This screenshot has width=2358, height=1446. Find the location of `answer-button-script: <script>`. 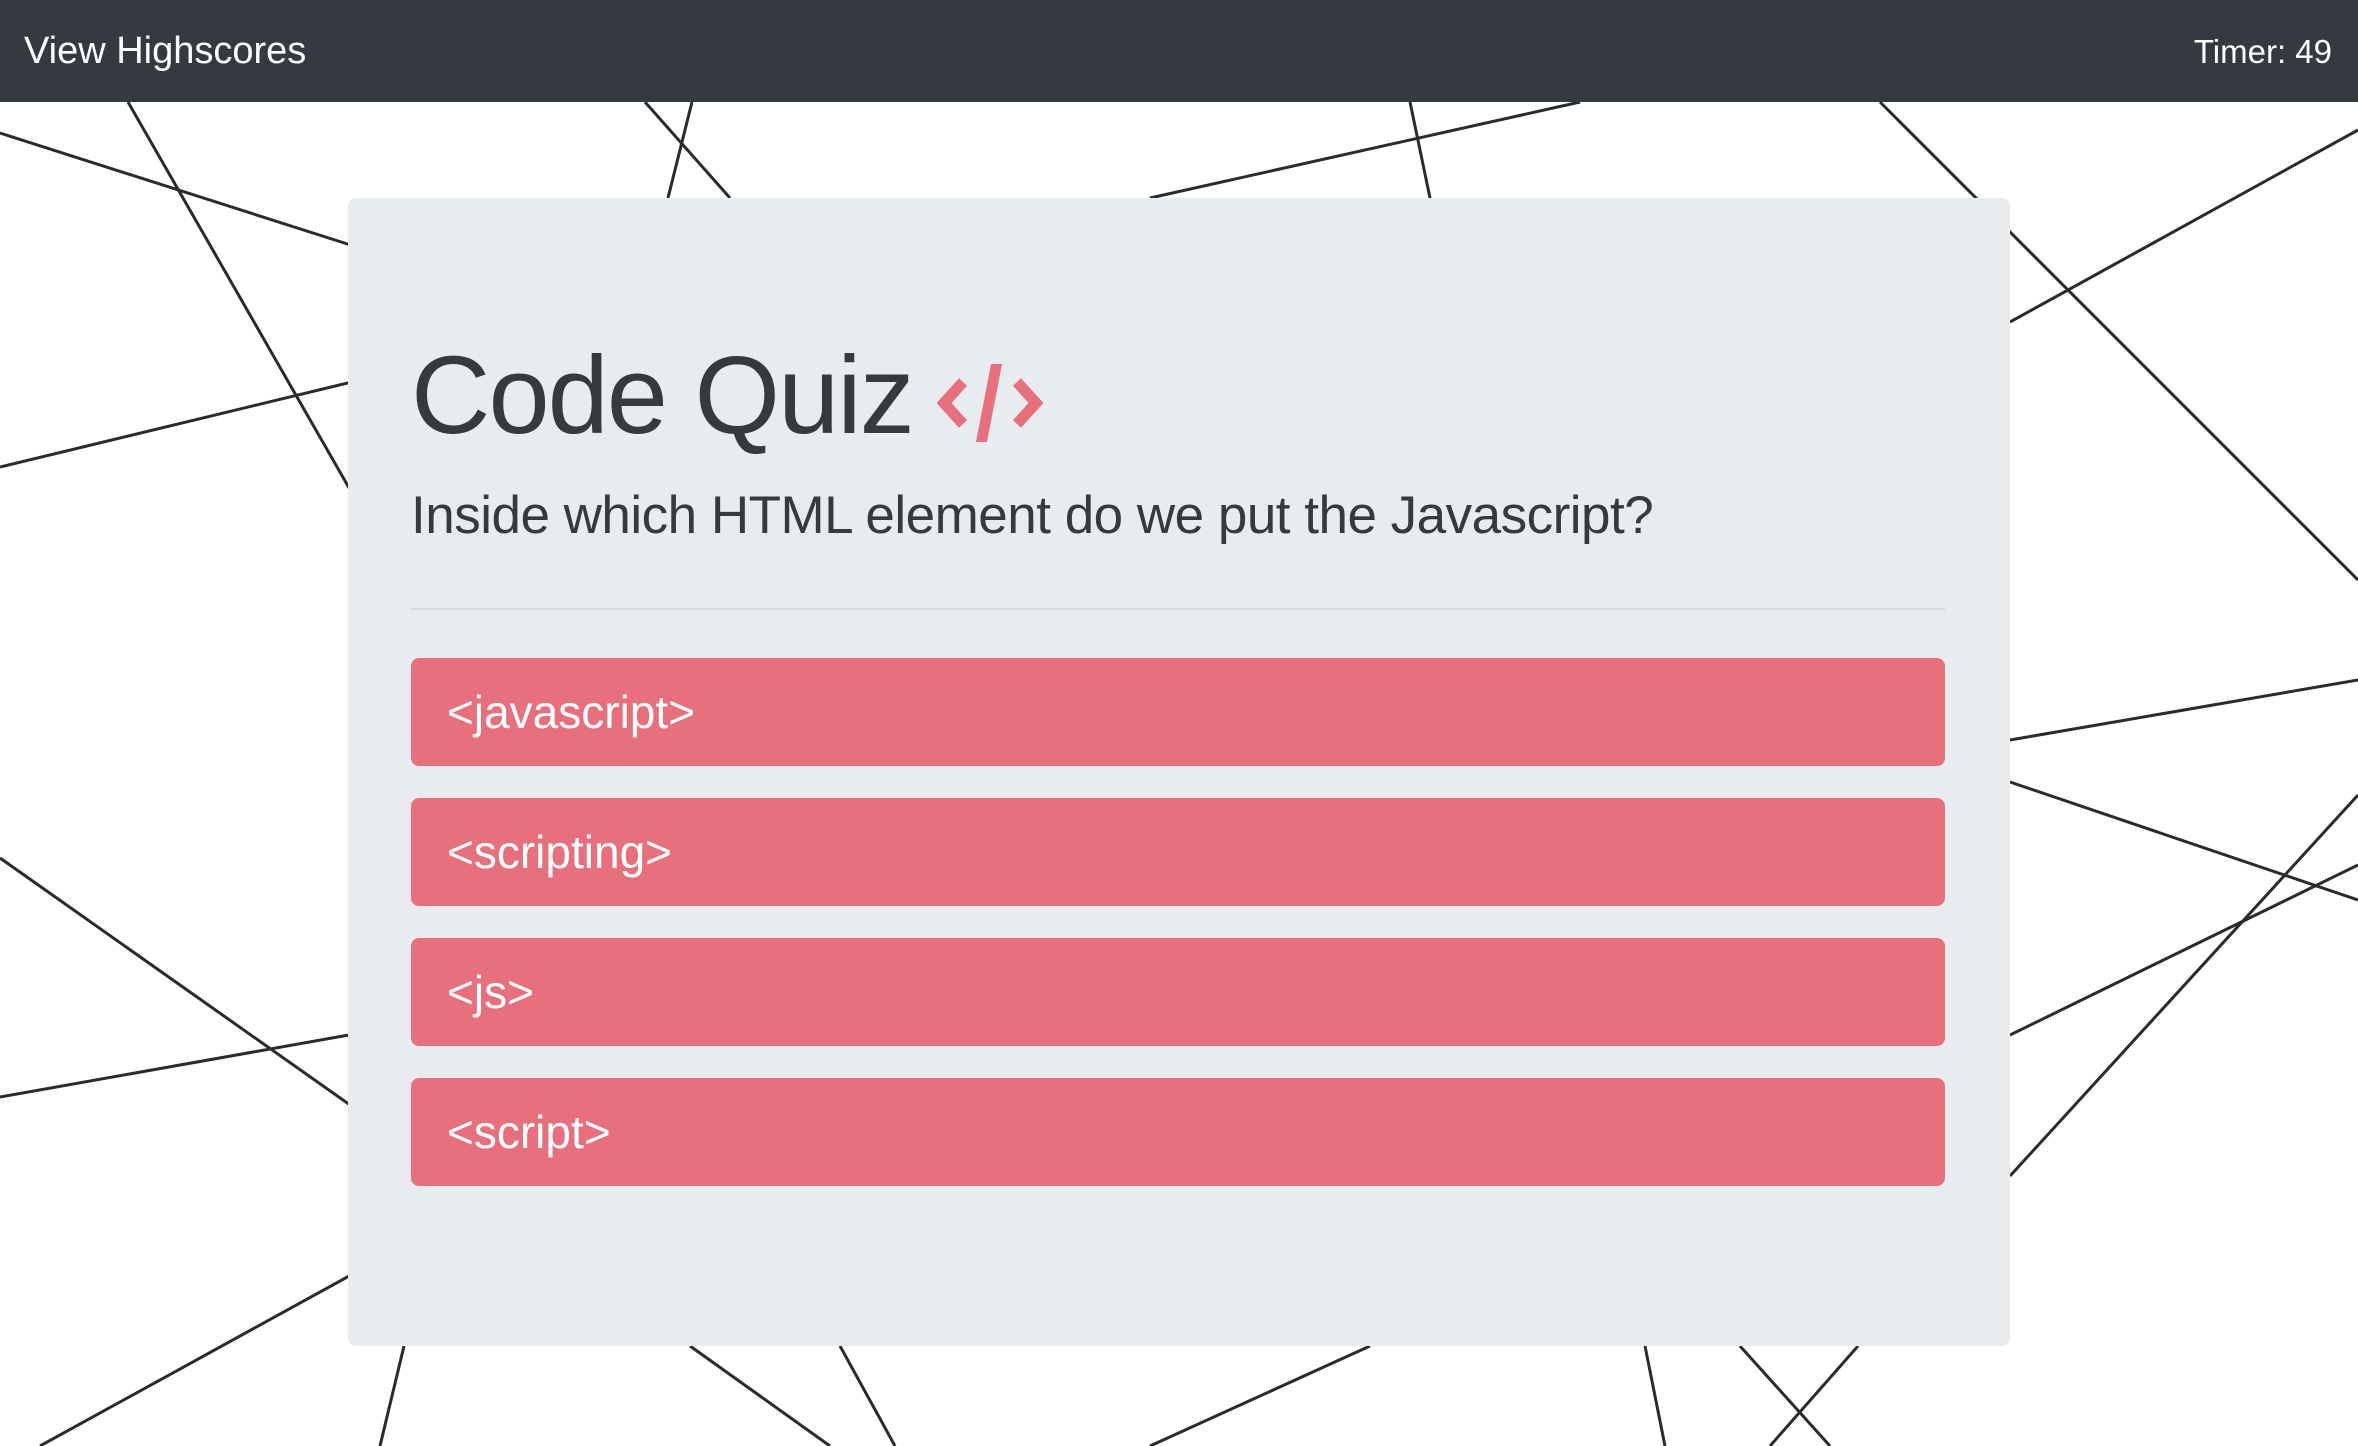

answer-button-script: <script> is located at coordinates (1178, 1132).